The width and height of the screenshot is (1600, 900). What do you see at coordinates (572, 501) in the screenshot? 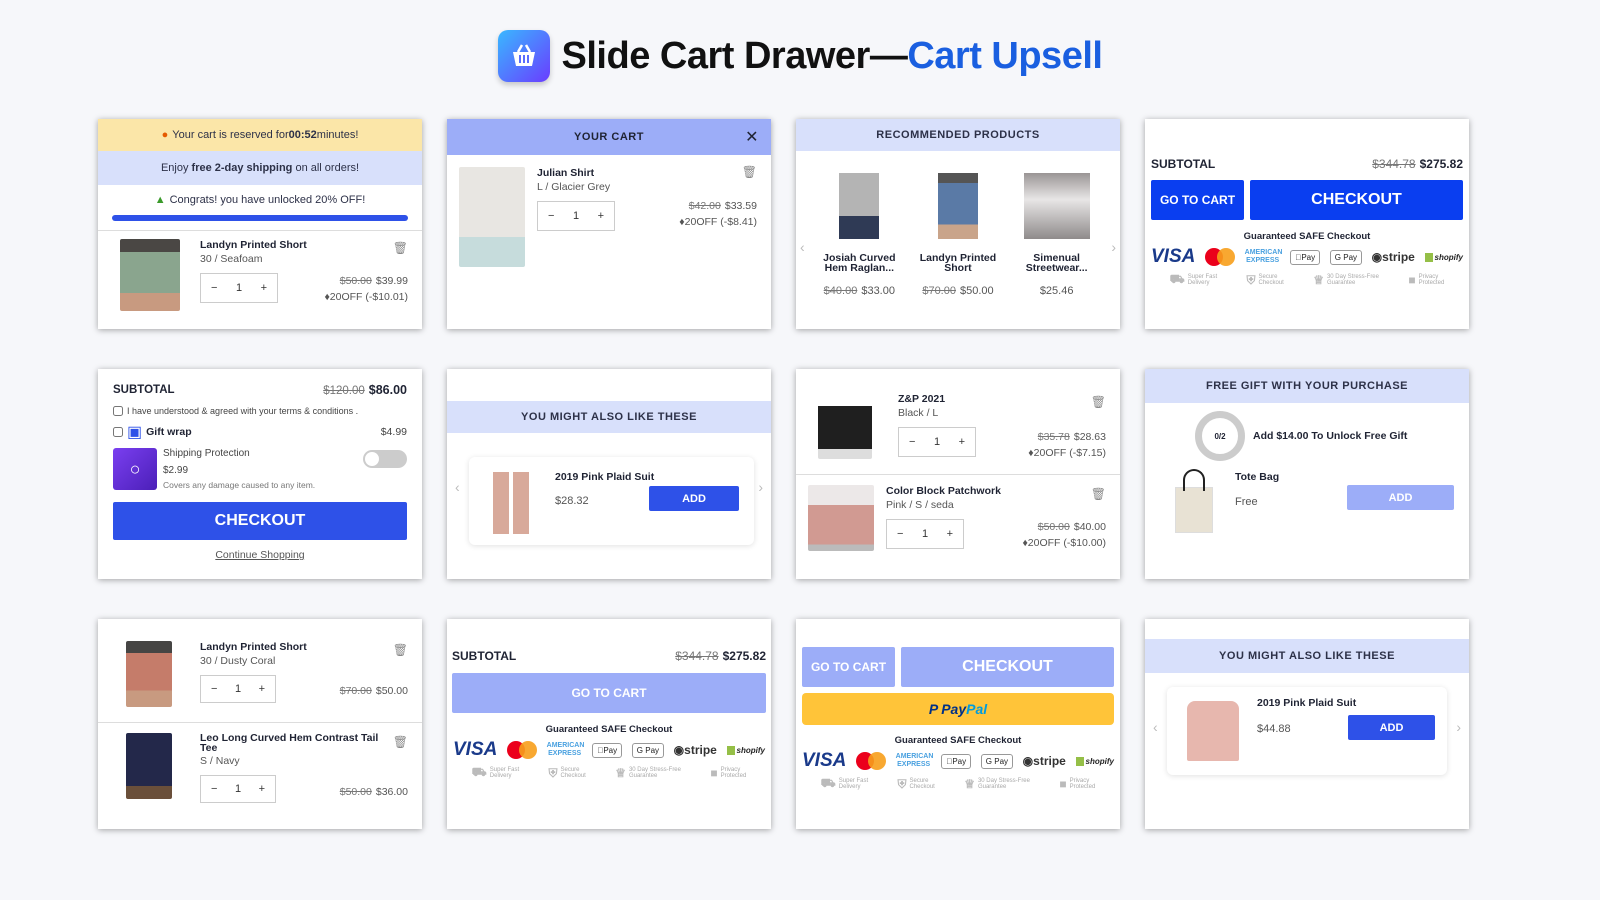
I see `product-price: $28.32` at bounding box center [572, 501].